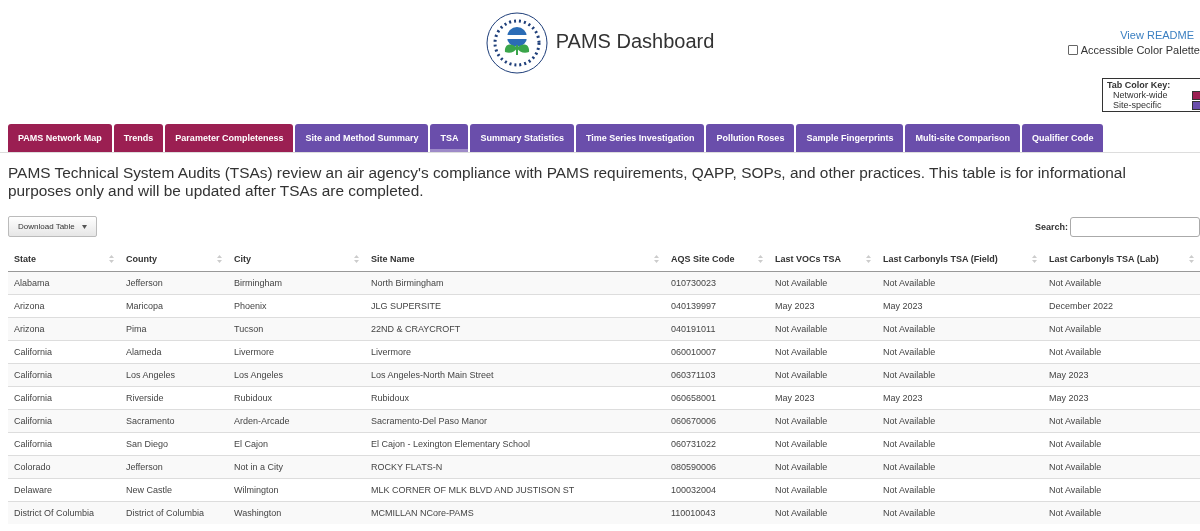  Describe the element at coordinates (229, 138) in the screenshot. I see `nav-tab: Parameter Completeness` at that location.